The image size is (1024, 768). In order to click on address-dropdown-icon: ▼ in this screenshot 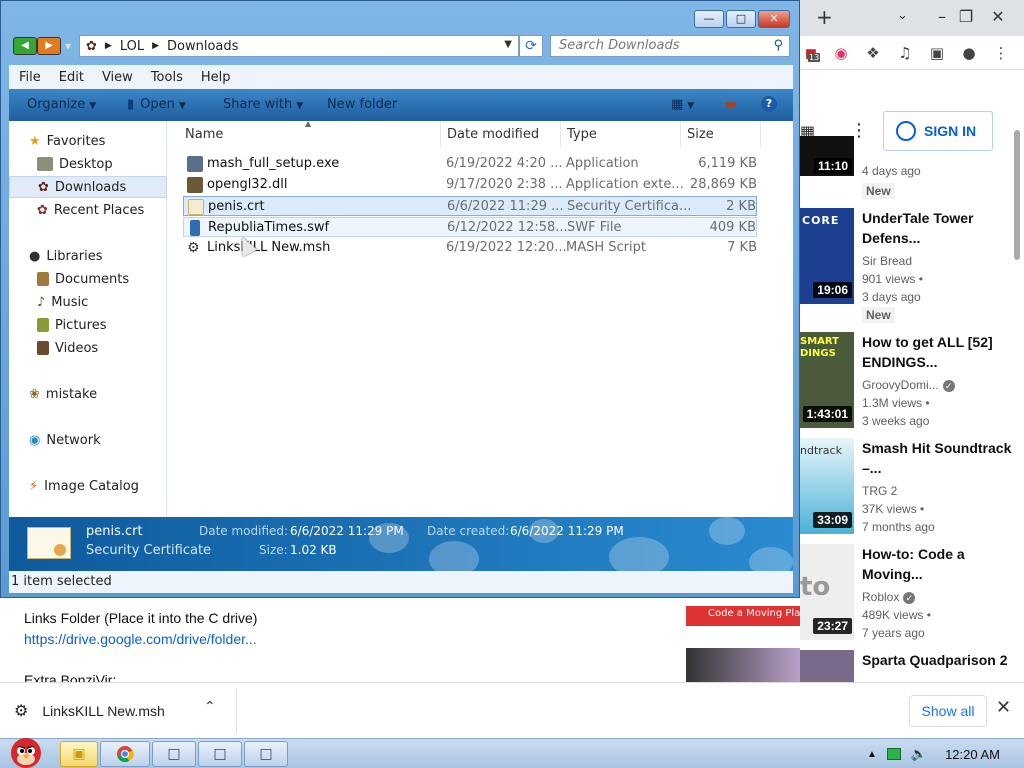, I will do `click(508, 44)`.